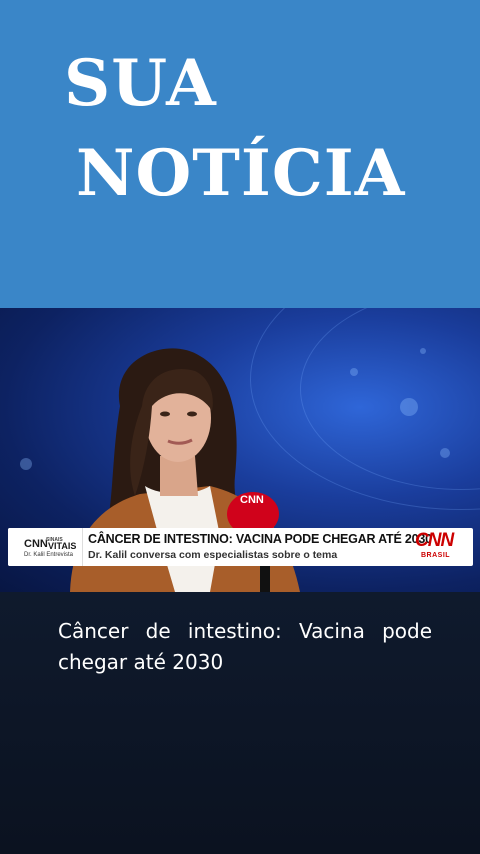 The width and height of the screenshot is (480, 854). I want to click on cnn-brasil-logo: CNN BRASIL, so click(437, 547).